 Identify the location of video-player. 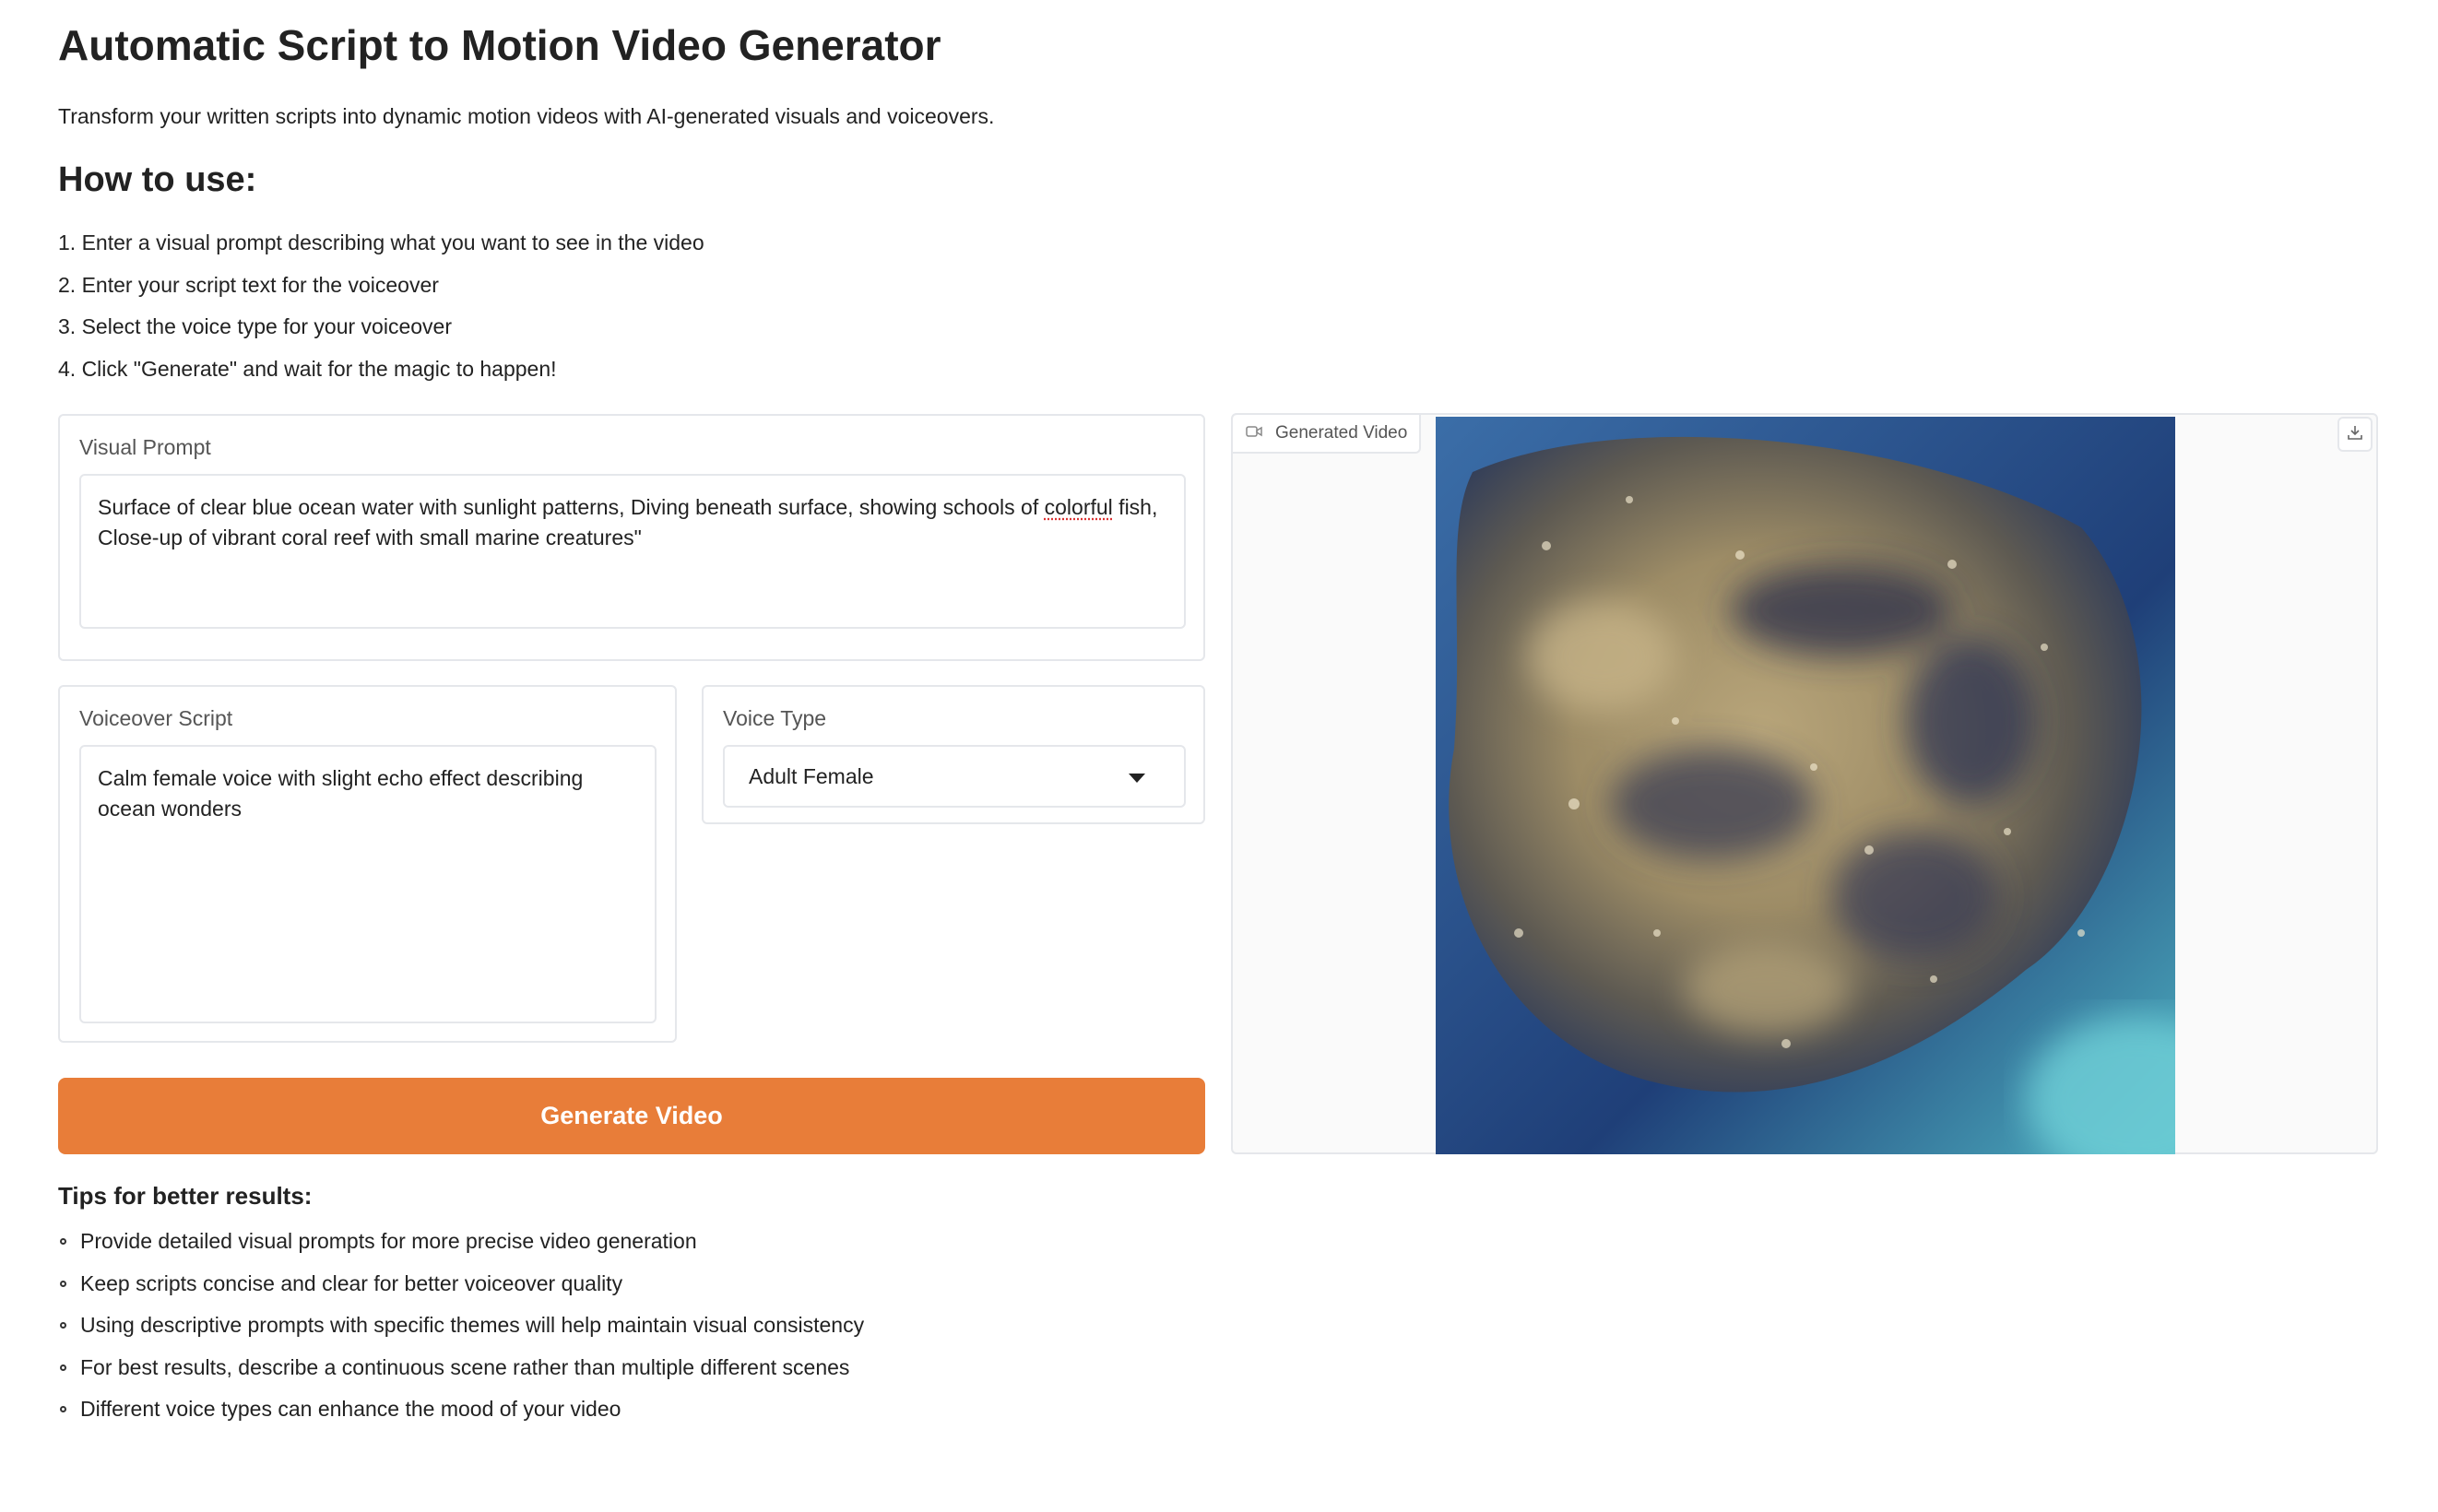
(1806, 786).